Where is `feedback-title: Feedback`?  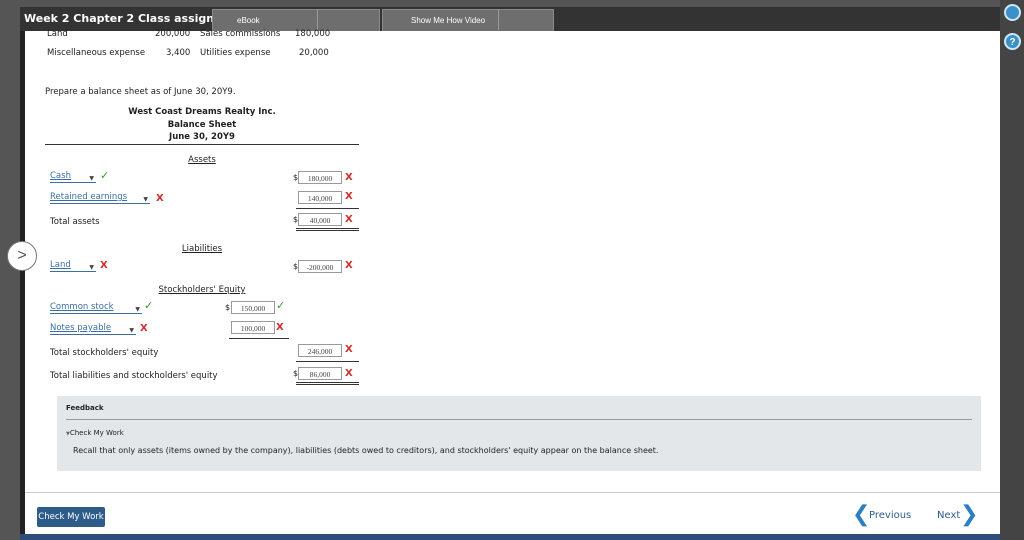 feedback-title: Feedback is located at coordinates (85, 408).